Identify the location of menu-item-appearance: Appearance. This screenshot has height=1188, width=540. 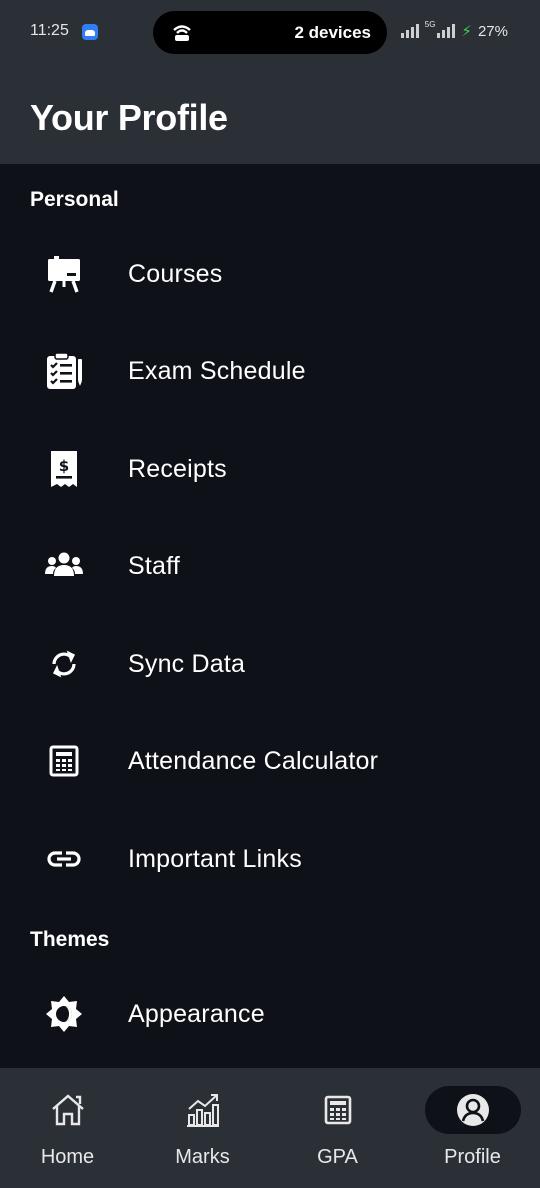
(270, 1014).